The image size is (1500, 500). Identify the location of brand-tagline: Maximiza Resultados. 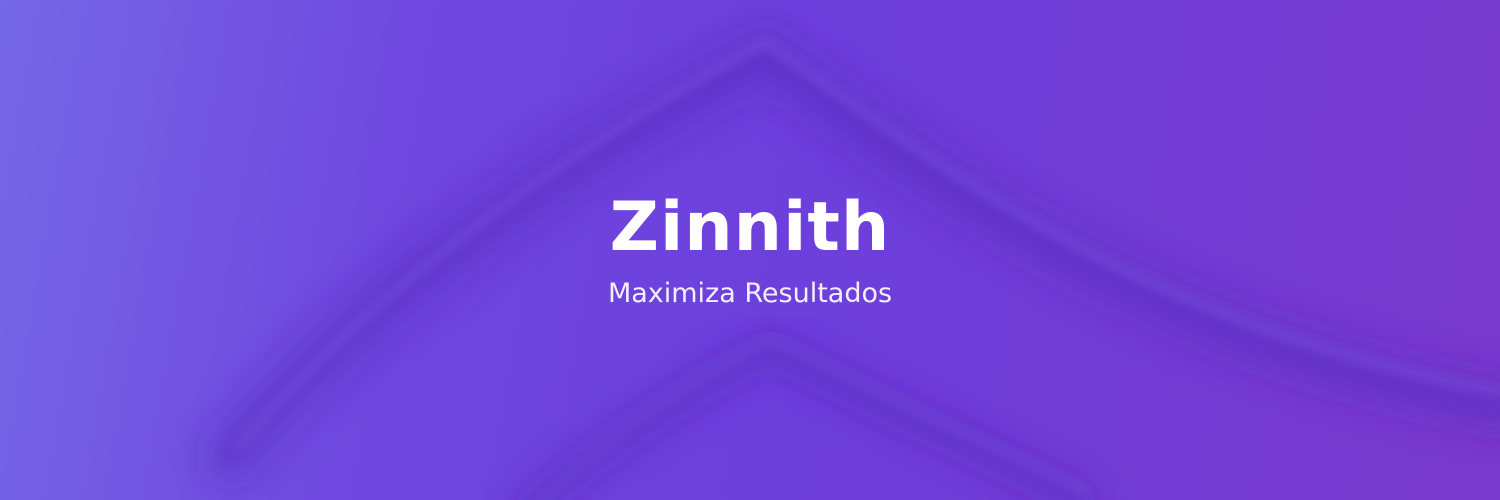
(750, 293).